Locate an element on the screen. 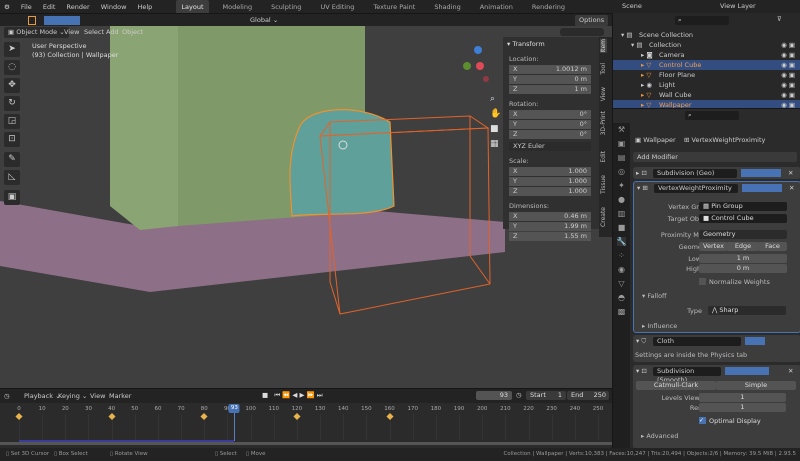 This screenshot has height=461, width=800. scale-z-field: Z 1.000 is located at coordinates (550, 191).